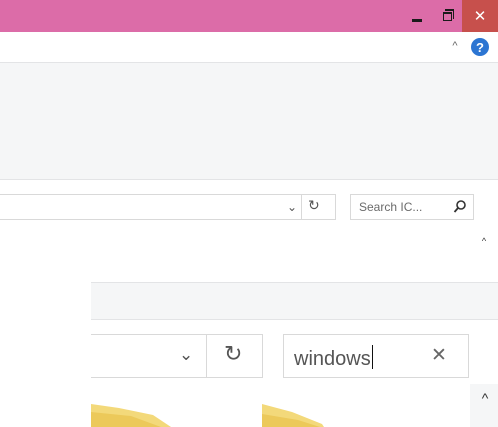 This screenshot has width=498, height=427. What do you see at coordinates (168, 207) in the screenshot?
I see `address-bar: ⌄ ↻` at bounding box center [168, 207].